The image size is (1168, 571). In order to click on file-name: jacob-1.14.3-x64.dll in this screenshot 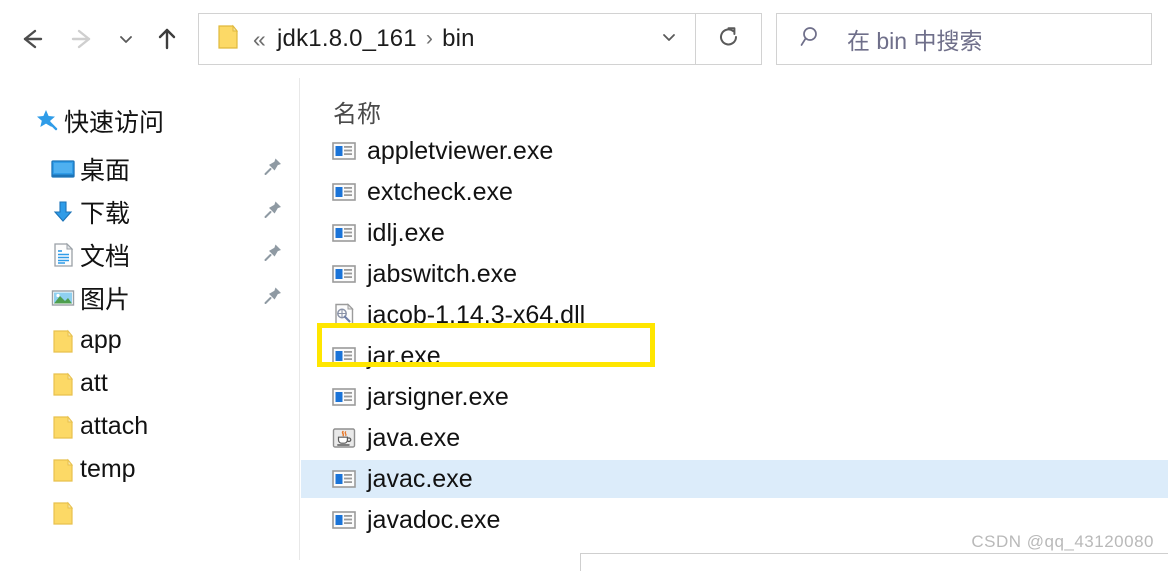, I will do `click(476, 314)`.